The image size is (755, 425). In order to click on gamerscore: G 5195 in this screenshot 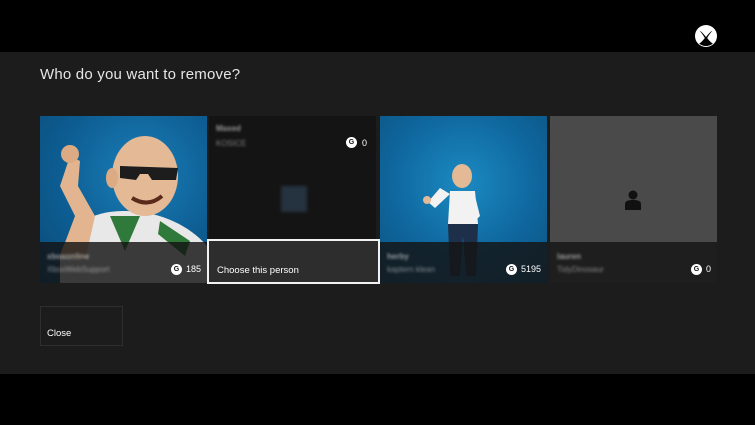, I will do `click(523, 269)`.